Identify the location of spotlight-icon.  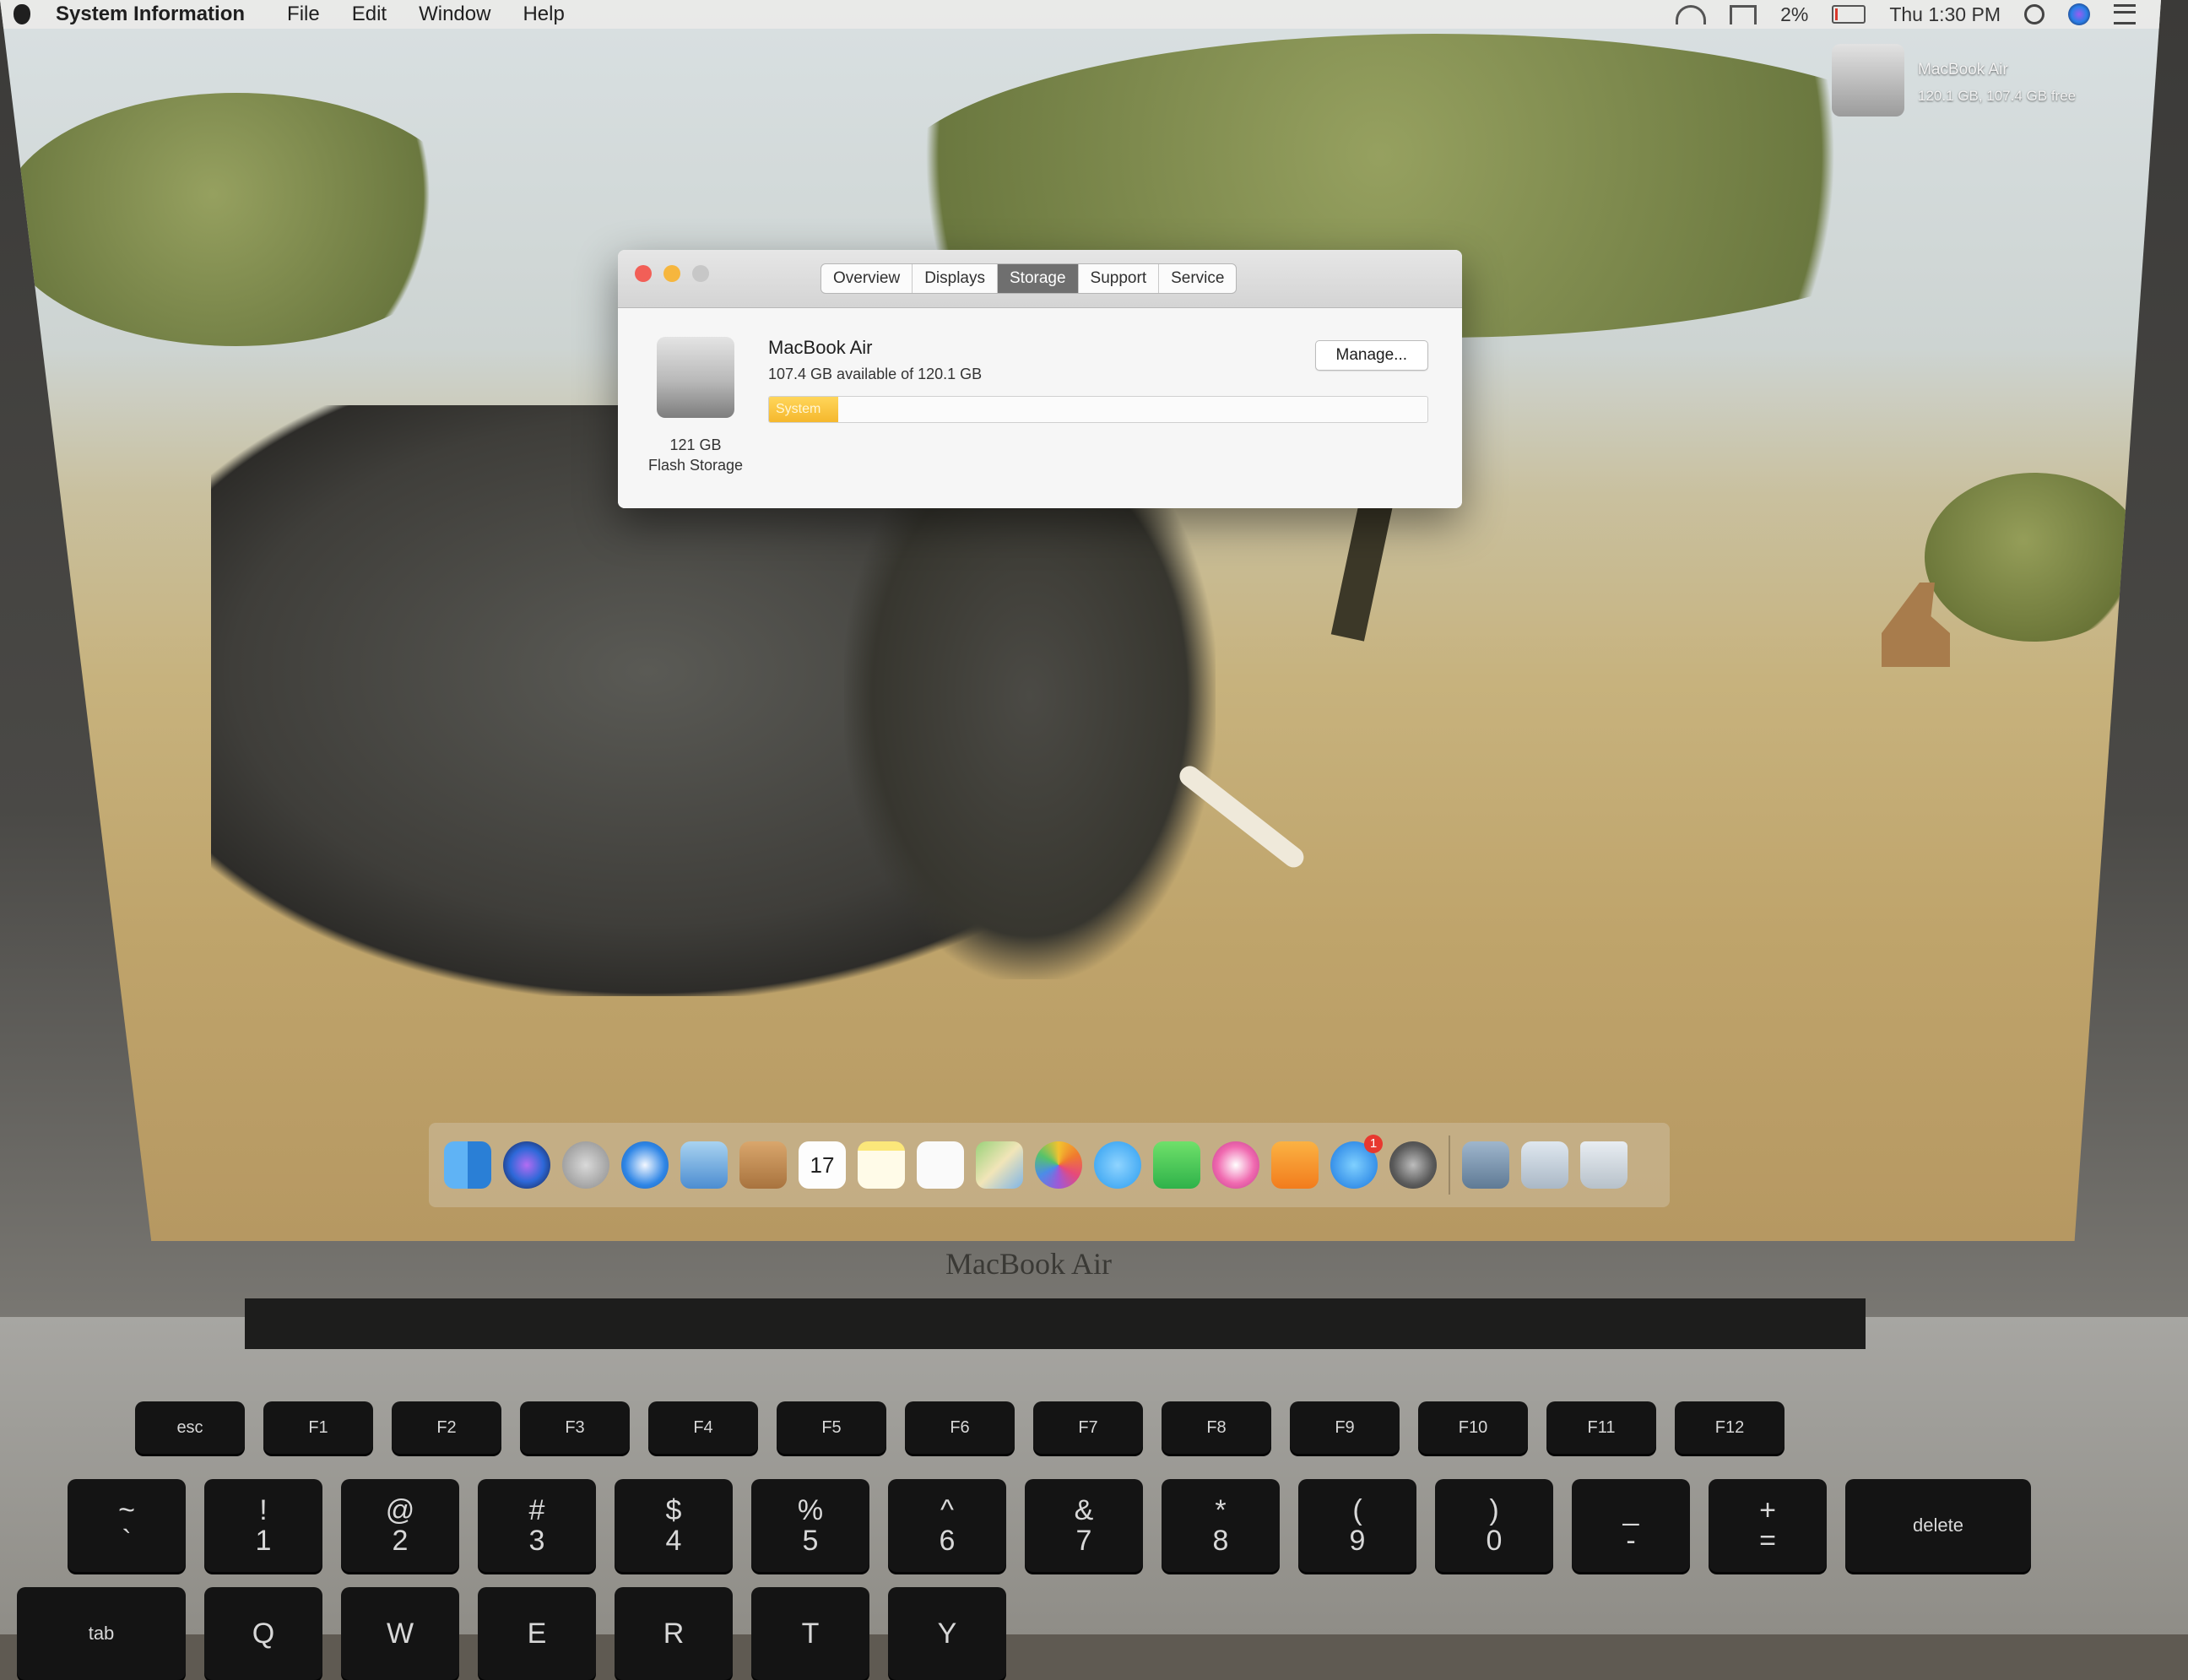
(2034, 14).